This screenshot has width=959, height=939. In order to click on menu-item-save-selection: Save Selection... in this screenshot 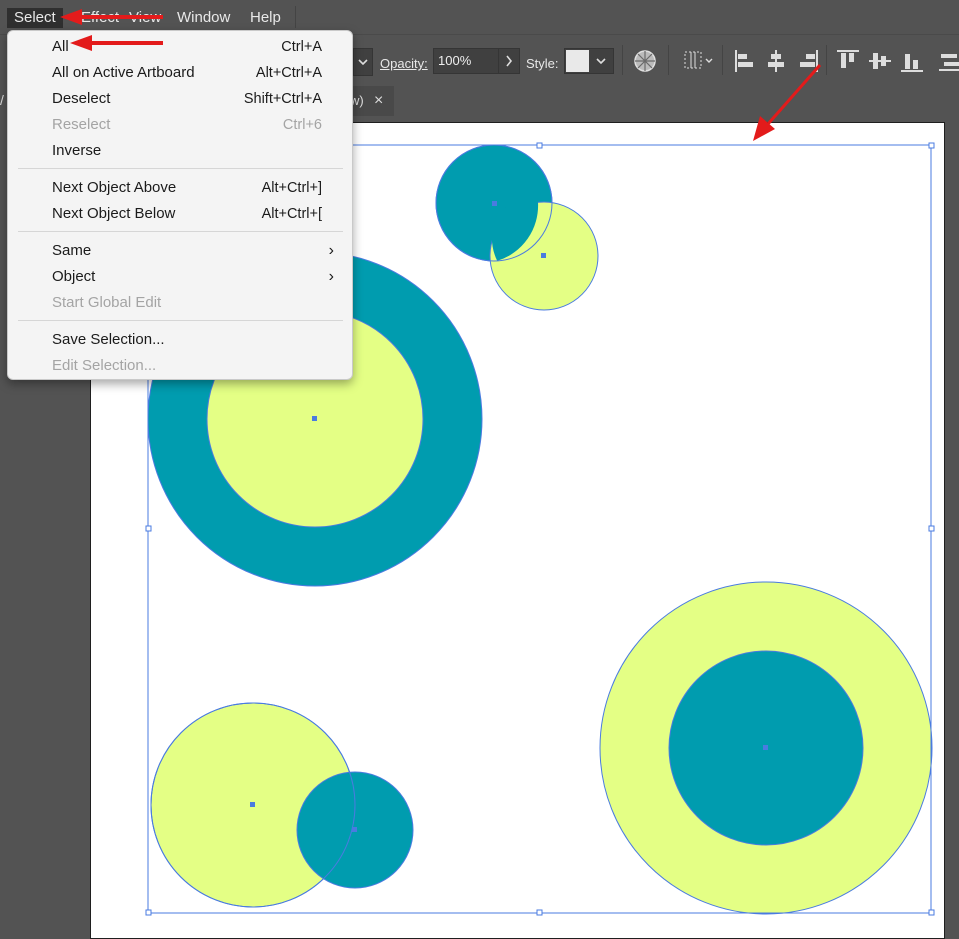, I will do `click(180, 340)`.